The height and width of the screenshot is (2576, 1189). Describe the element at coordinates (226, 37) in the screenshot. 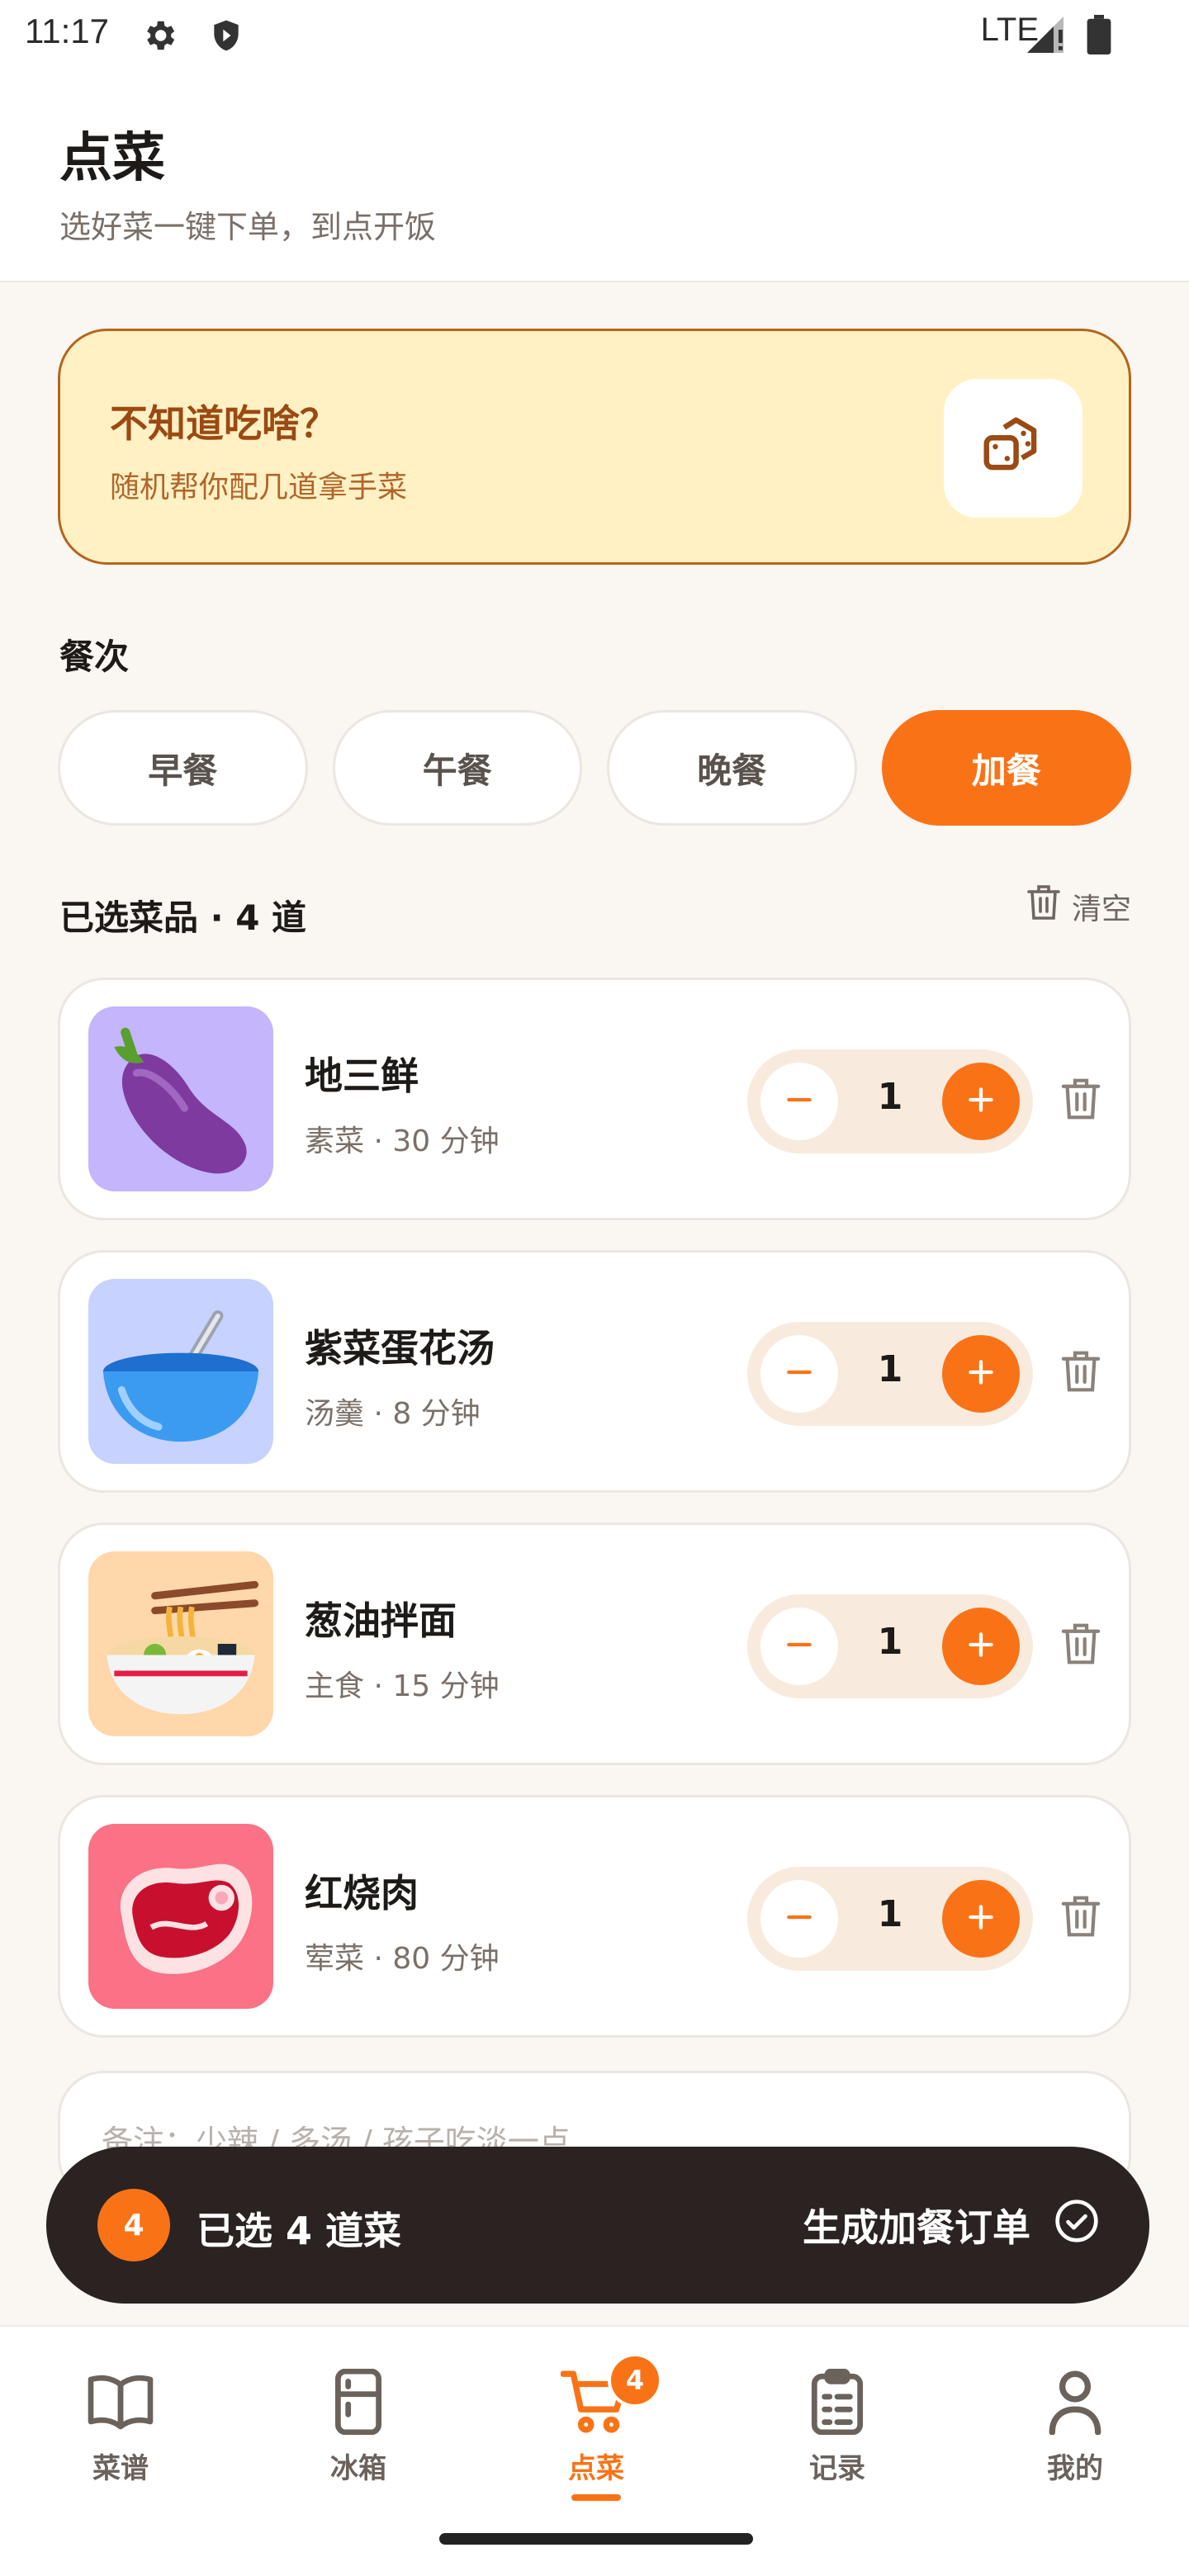

I see `shield-icon` at that location.